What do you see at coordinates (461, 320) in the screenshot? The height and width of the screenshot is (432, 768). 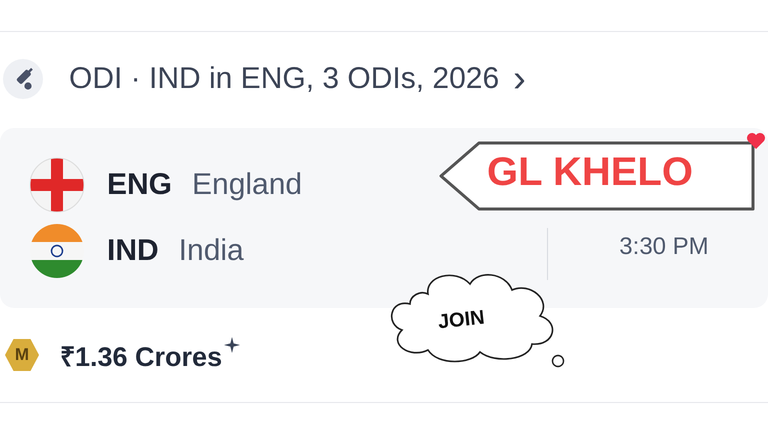 I see `join-text: JOIN` at bounding box center [461, 320].